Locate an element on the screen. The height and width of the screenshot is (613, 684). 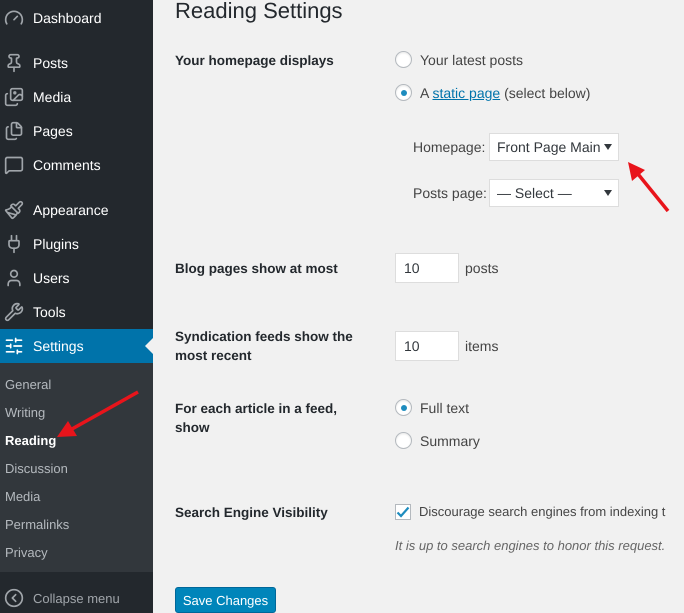
speech-bubble-icon is located at coordinates (14, 165).